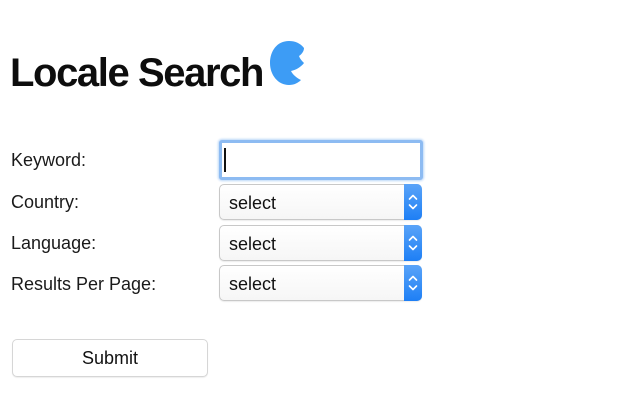 This screenshot has height=400, width=640. I want to click on results-per-page-select-value: select, so click(253, 284).